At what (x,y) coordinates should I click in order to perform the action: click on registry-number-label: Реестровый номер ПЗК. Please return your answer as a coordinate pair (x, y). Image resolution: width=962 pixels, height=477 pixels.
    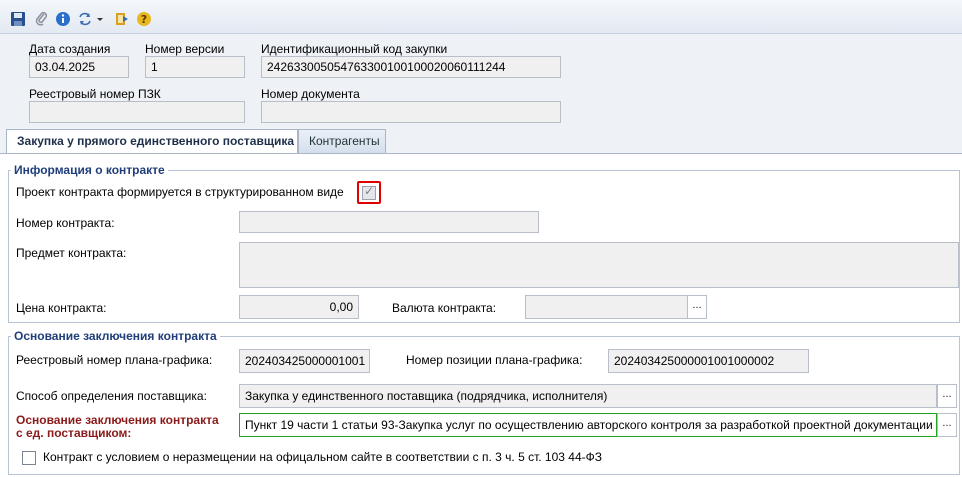
    Looking at the image, I should click on (95, 94).